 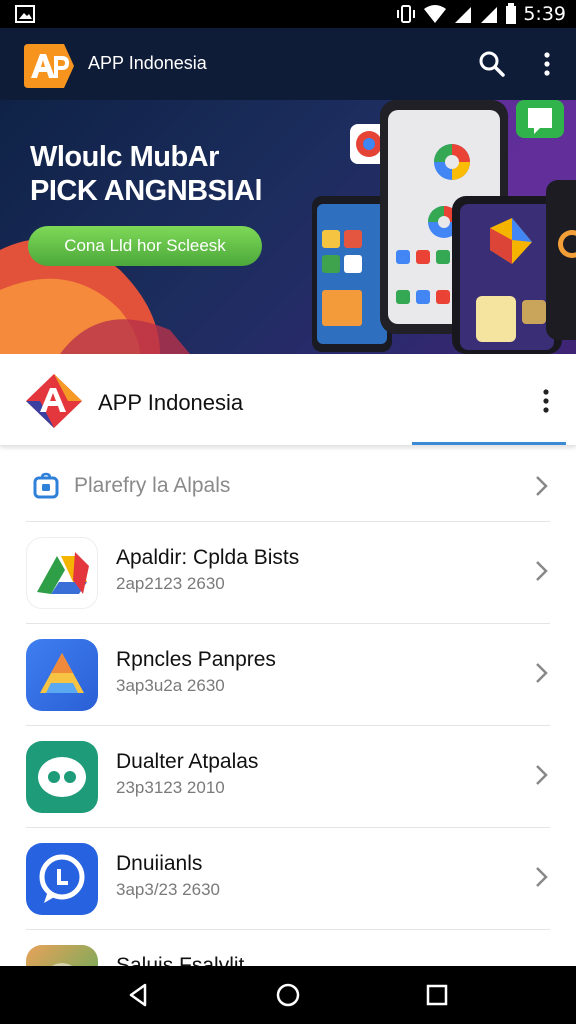 What do you see at coordinates (288, 14) in the screenshot?
I see `status-bar: 5:39` at bounding box center [288, 14].